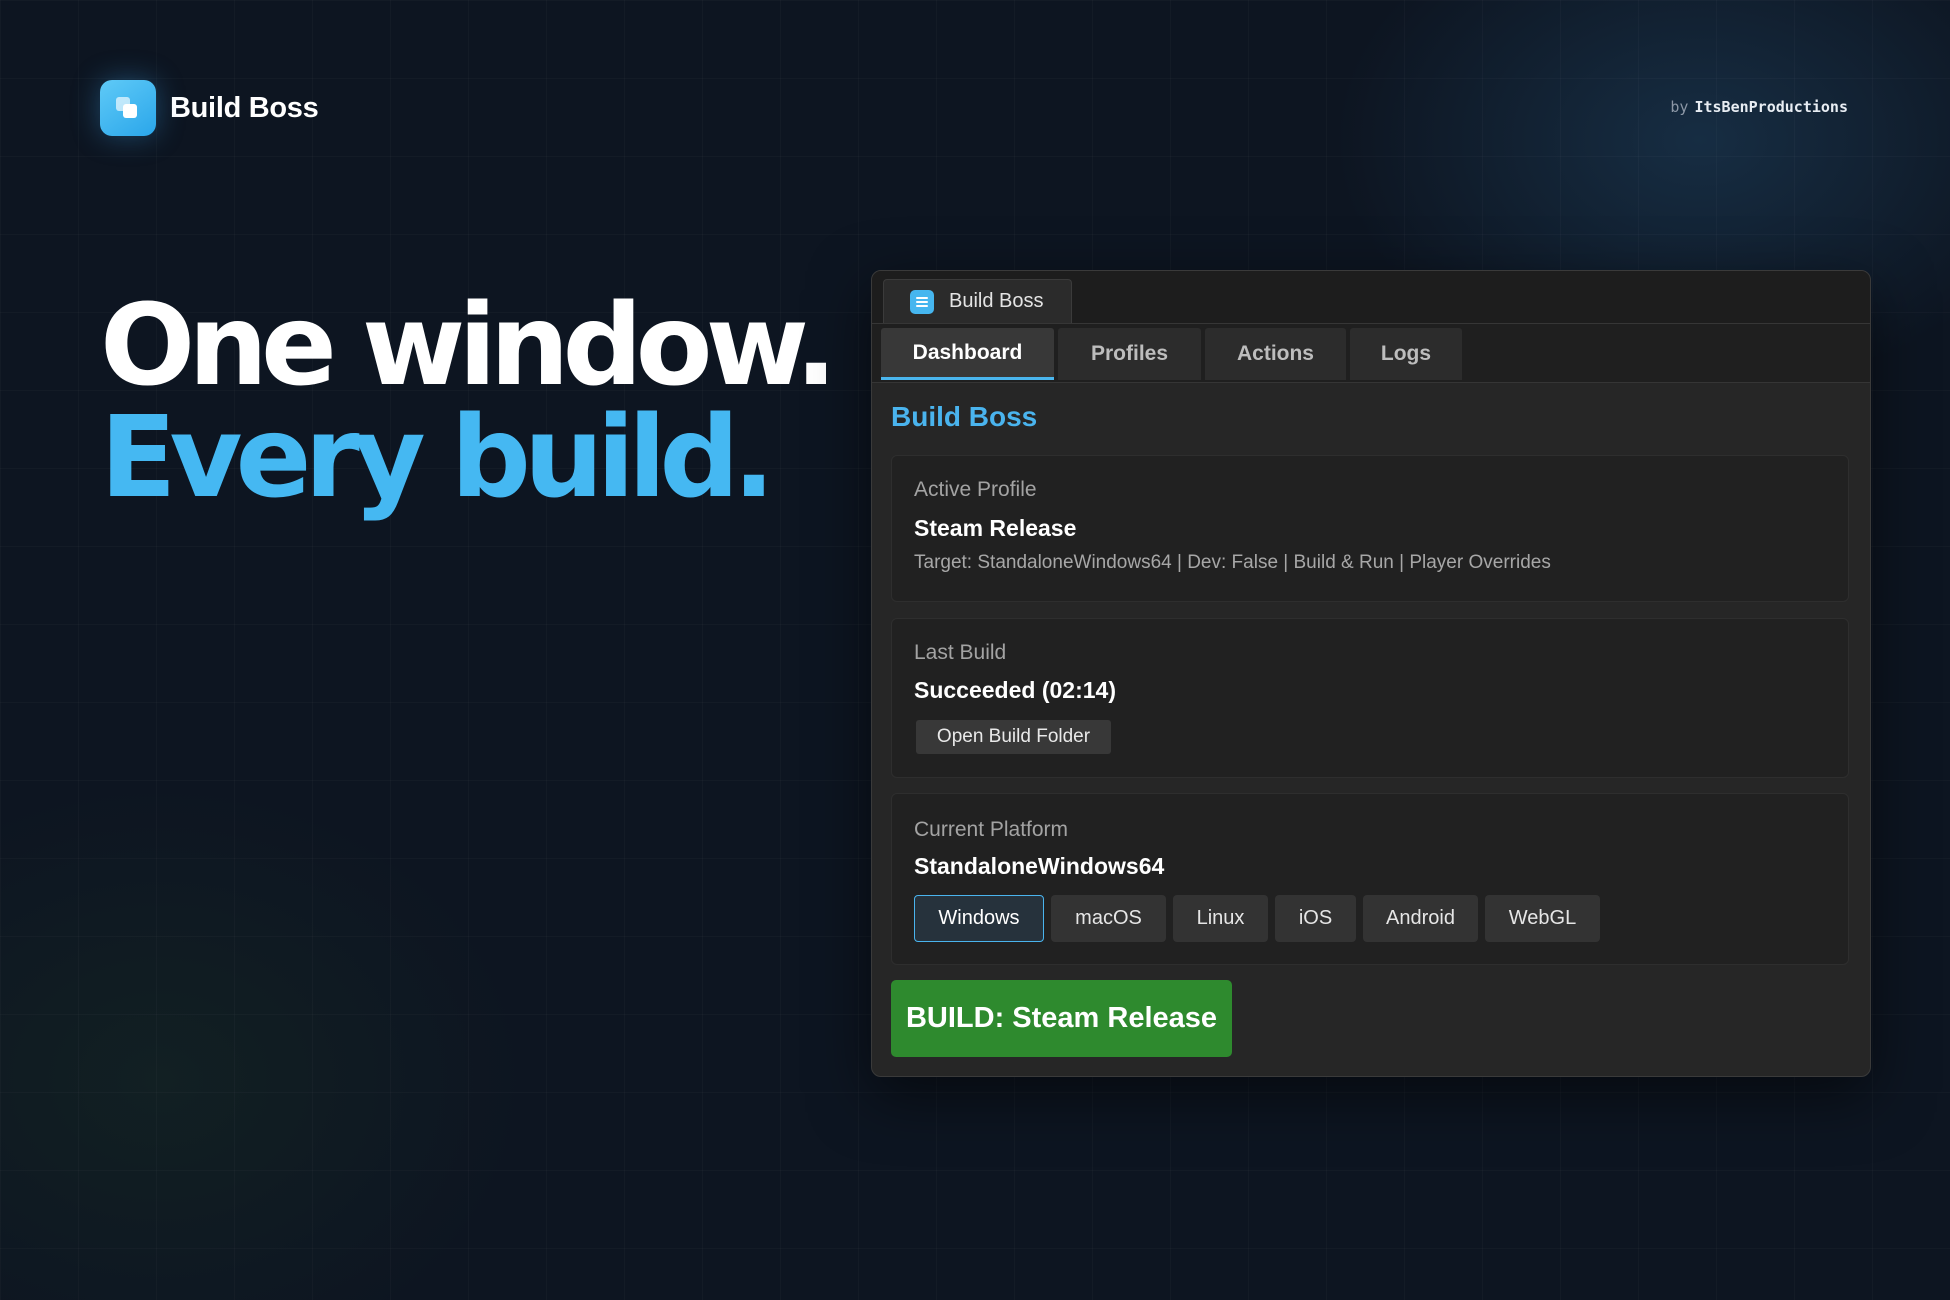 Image resolution: width=1950 pixels, height=1300 pixels. Describe the element at coordinates (1420, 918) in the screenshot. I see `platform-android-button: Android` at that location.